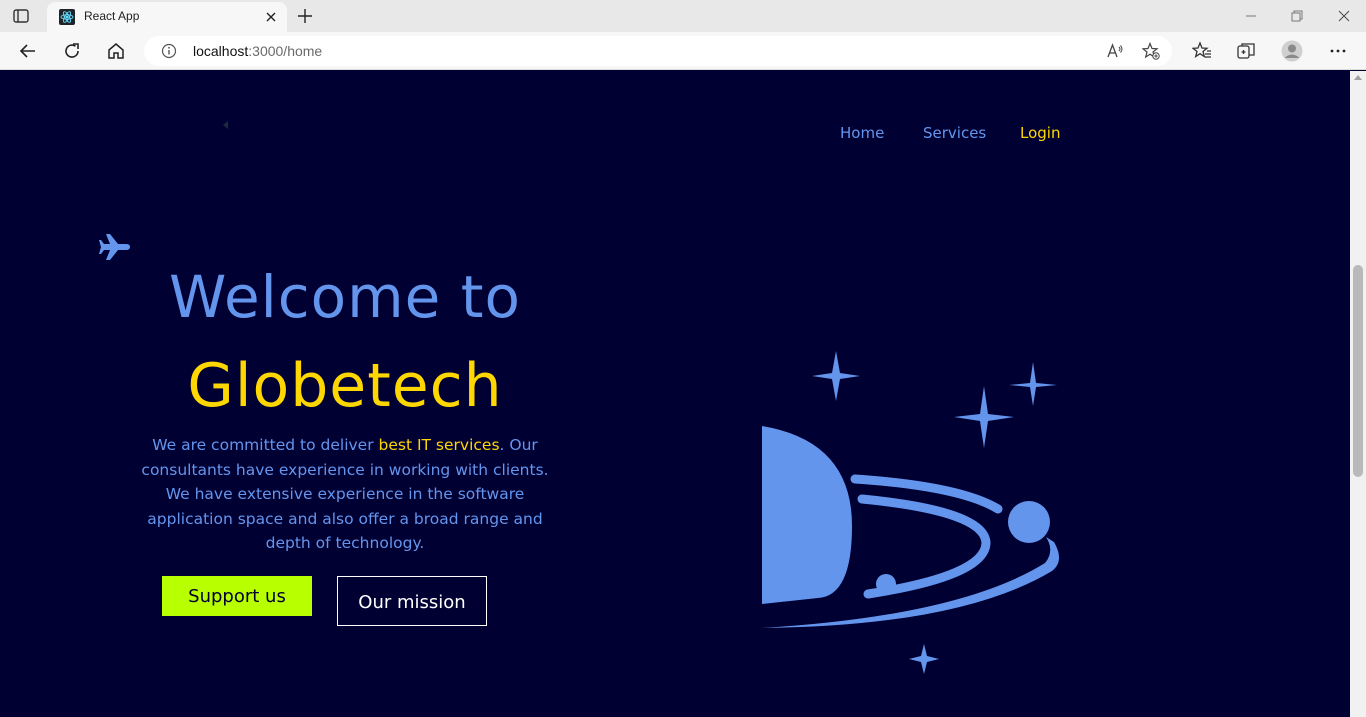 The height and width of the screenshot is (717, 1366). What do you see at coordinates (1358, 371) in the screenshot?
I see `scrollbar-thumb` at bounding box center [1358, 371].